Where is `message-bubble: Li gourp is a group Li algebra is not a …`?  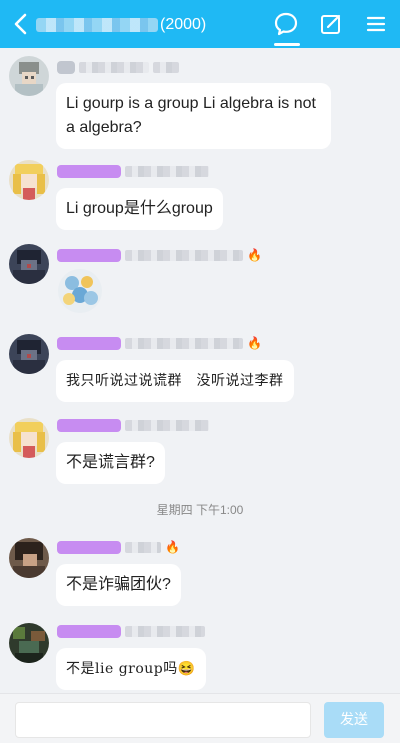
message-bubble: Li gourp is a group Li algebra is not a … is located at coordinates (193, 116).